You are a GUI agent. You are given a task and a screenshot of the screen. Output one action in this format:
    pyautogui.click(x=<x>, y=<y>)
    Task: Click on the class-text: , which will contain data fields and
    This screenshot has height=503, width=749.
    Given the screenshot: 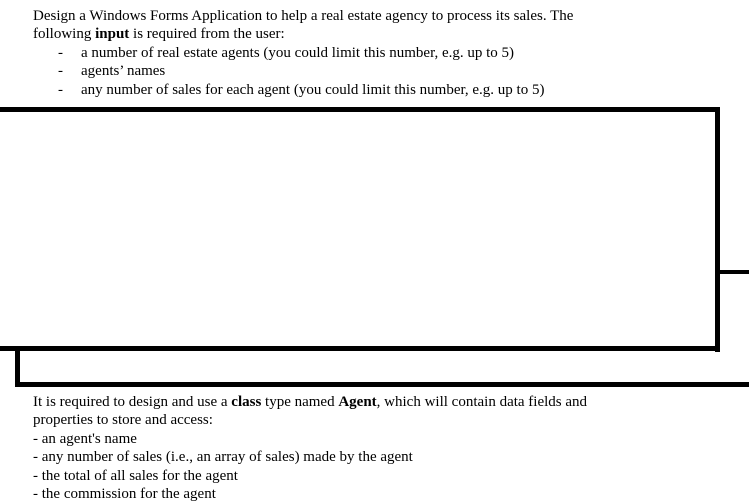 What is the action you would take?
    pyautogui.click(x=482, y=402)
    